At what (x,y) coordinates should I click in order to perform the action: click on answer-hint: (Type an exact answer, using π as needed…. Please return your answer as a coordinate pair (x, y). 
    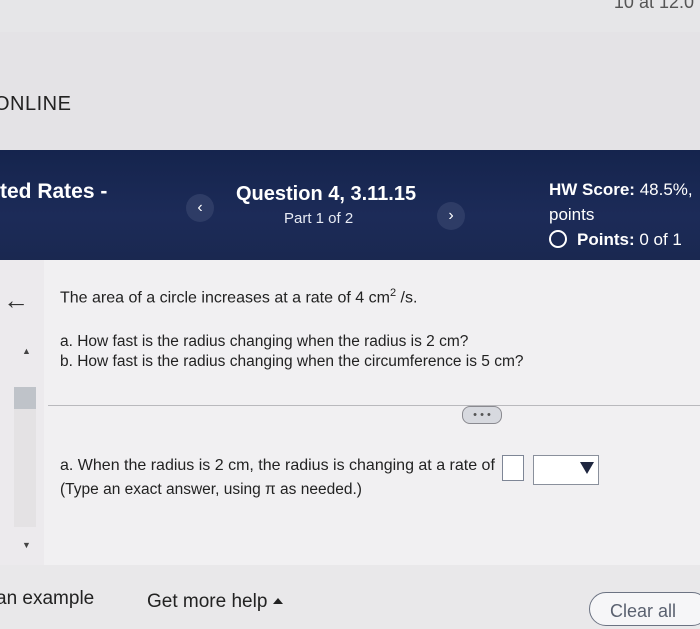
    Looking at the image, I should click on (211, 489).